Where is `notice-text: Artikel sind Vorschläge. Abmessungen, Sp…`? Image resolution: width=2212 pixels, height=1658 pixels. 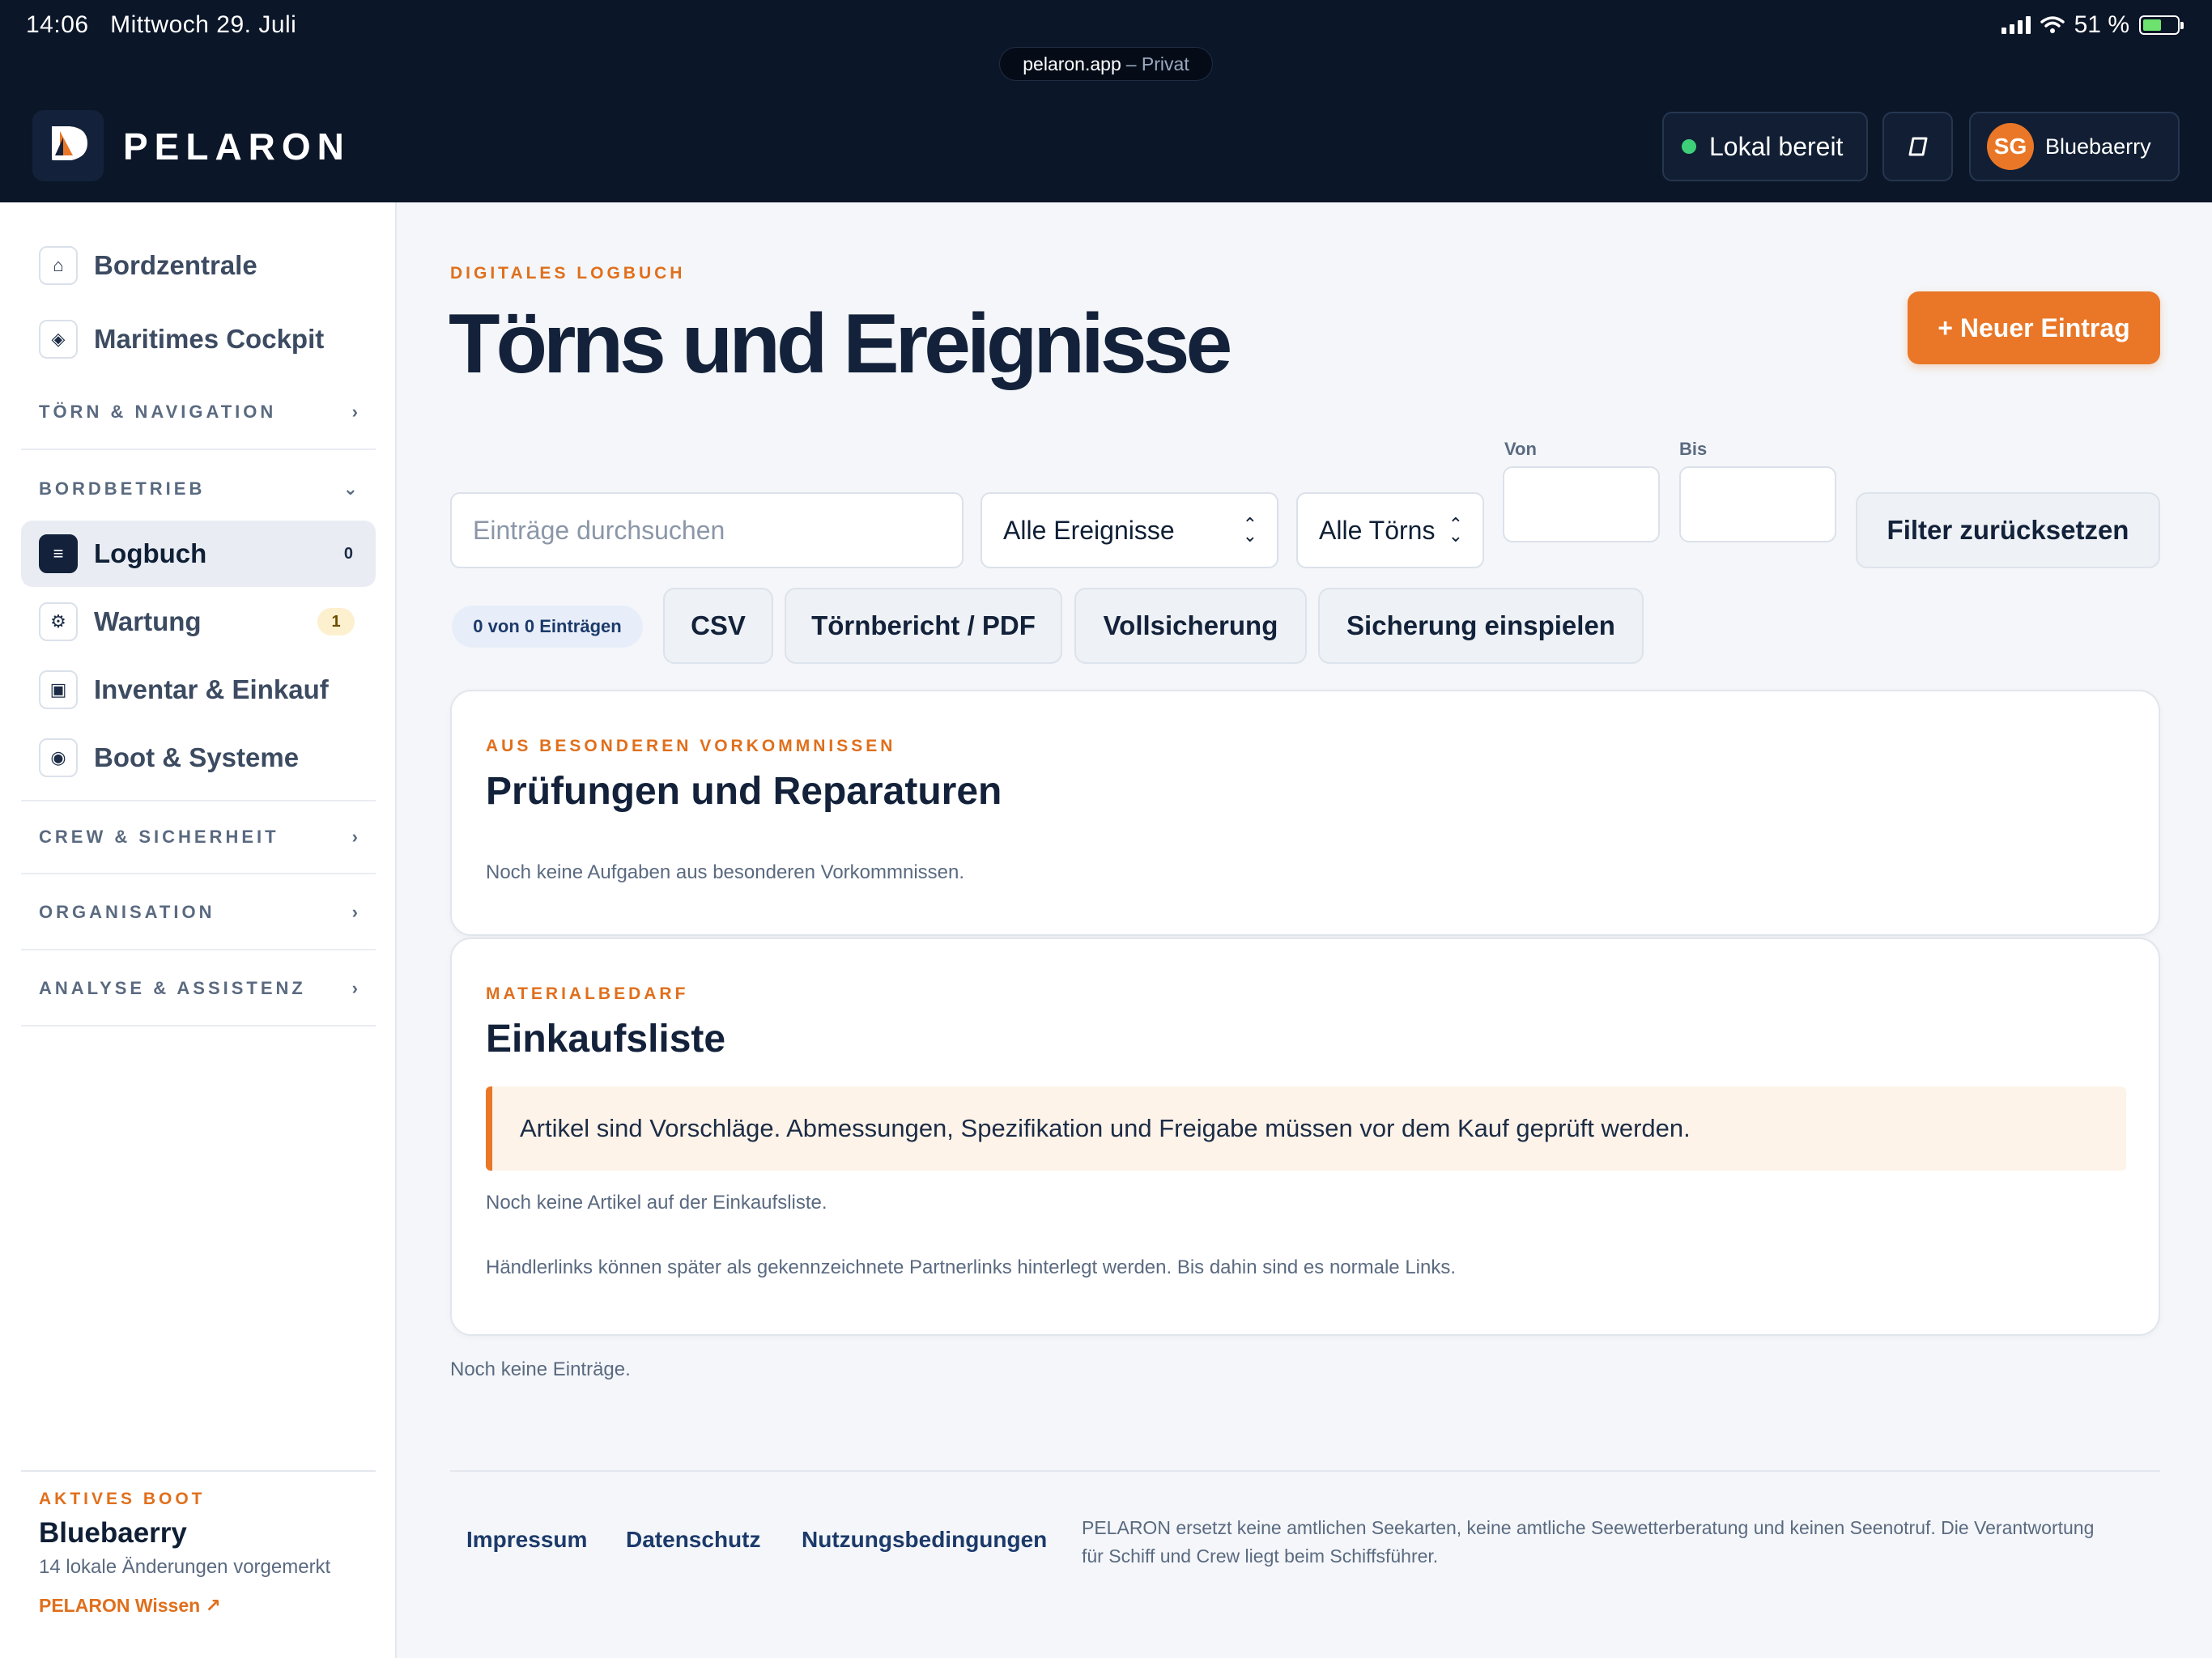
notice-text: Artikel sind Vorschläge. Abmessungen, Sp… is located at coordinates (1105, 1128).